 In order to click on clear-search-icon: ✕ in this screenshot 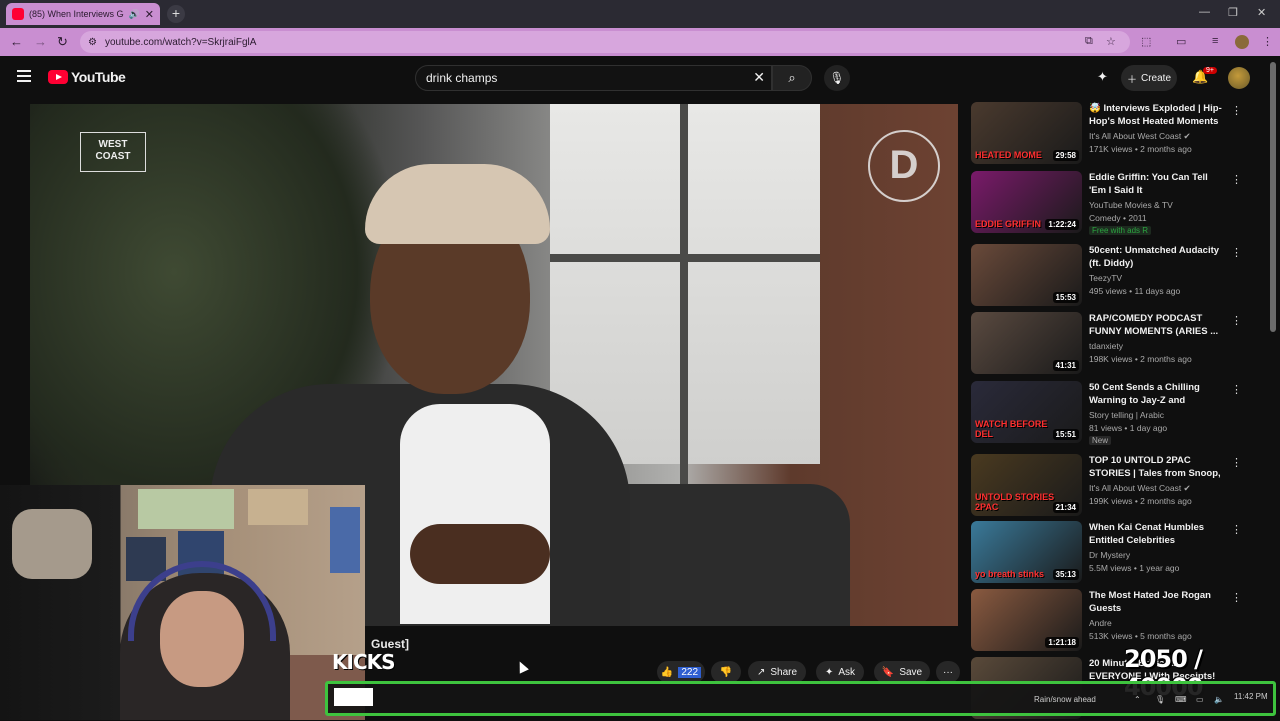, I will do `click(759, 77)`.